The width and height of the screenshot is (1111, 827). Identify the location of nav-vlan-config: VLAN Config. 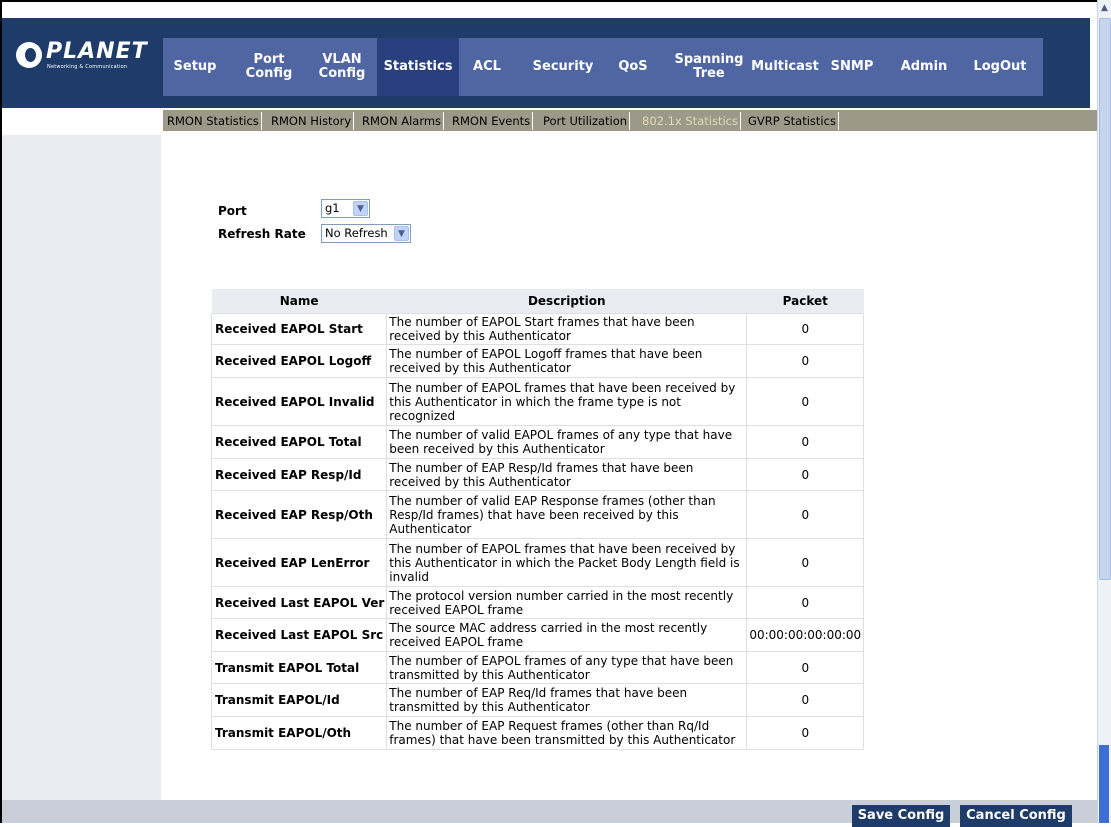
(342, 67).